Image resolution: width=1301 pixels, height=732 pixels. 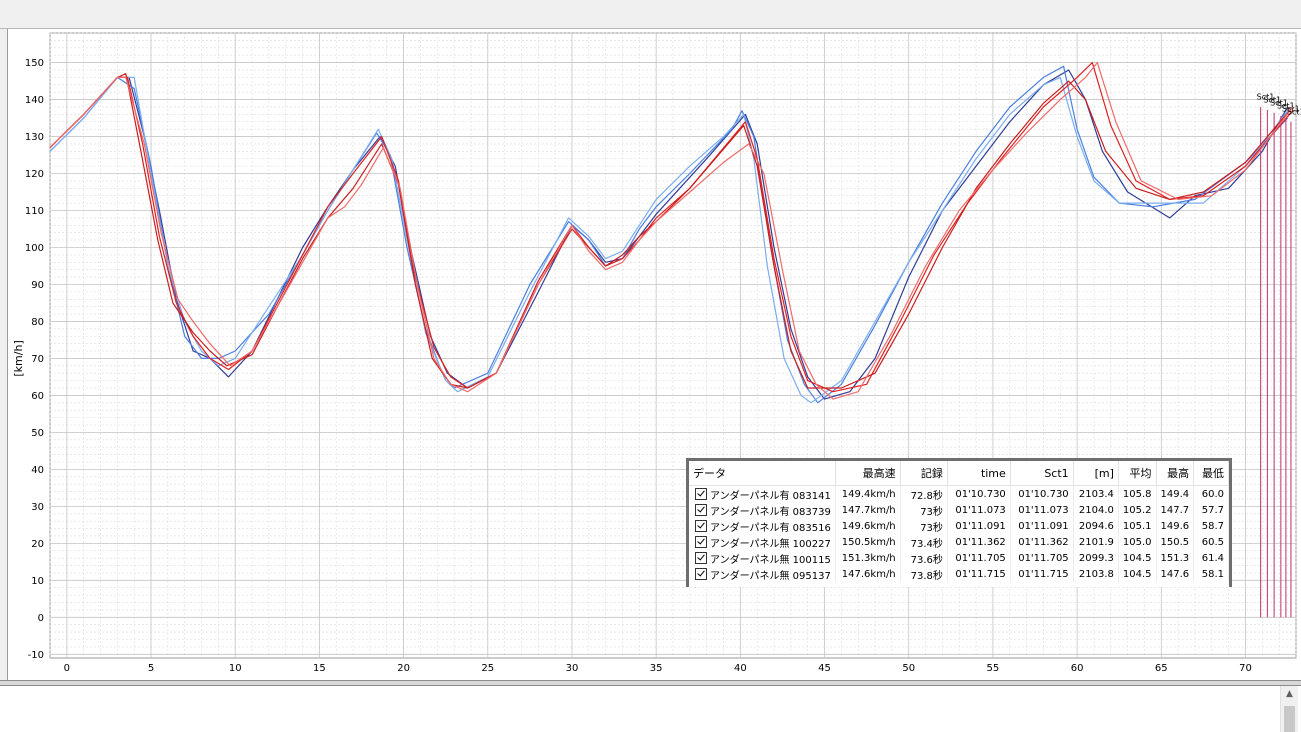 I want to click on row-max-speed: 149.6km/h, so click(x=868, y=526).